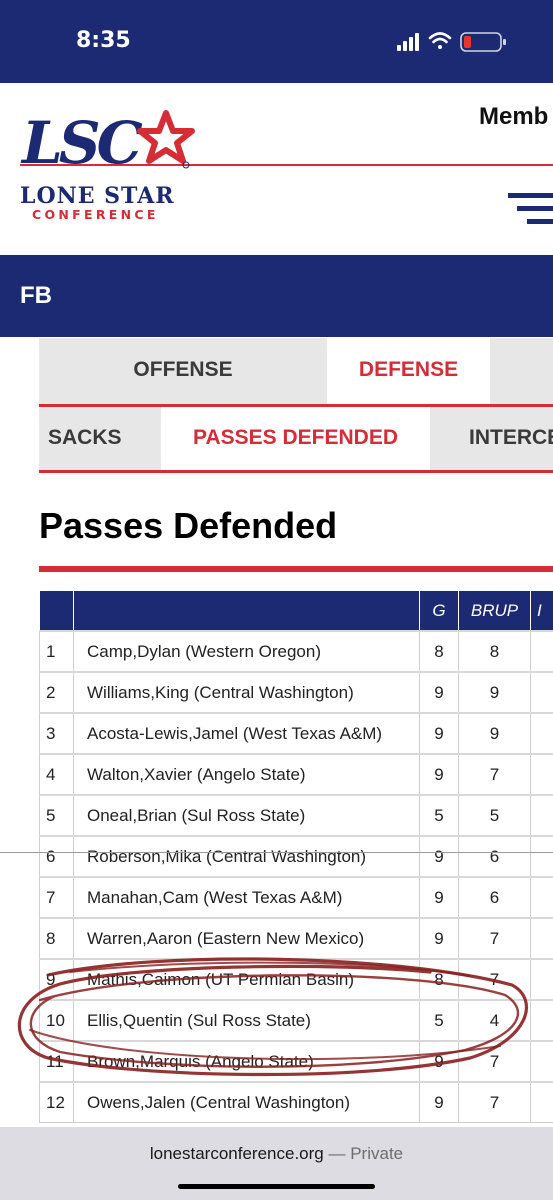  Describe the element at coordinates (246, 979) in the screenshot. I see `cell-player: Mathis,Caimon (UT Permian Basin)` at that location.